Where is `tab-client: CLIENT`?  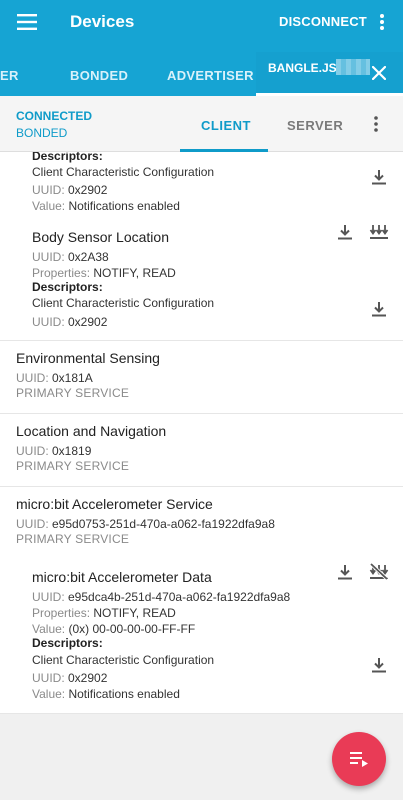 tab-client: CLIENT is located at coordinates (226, 125).